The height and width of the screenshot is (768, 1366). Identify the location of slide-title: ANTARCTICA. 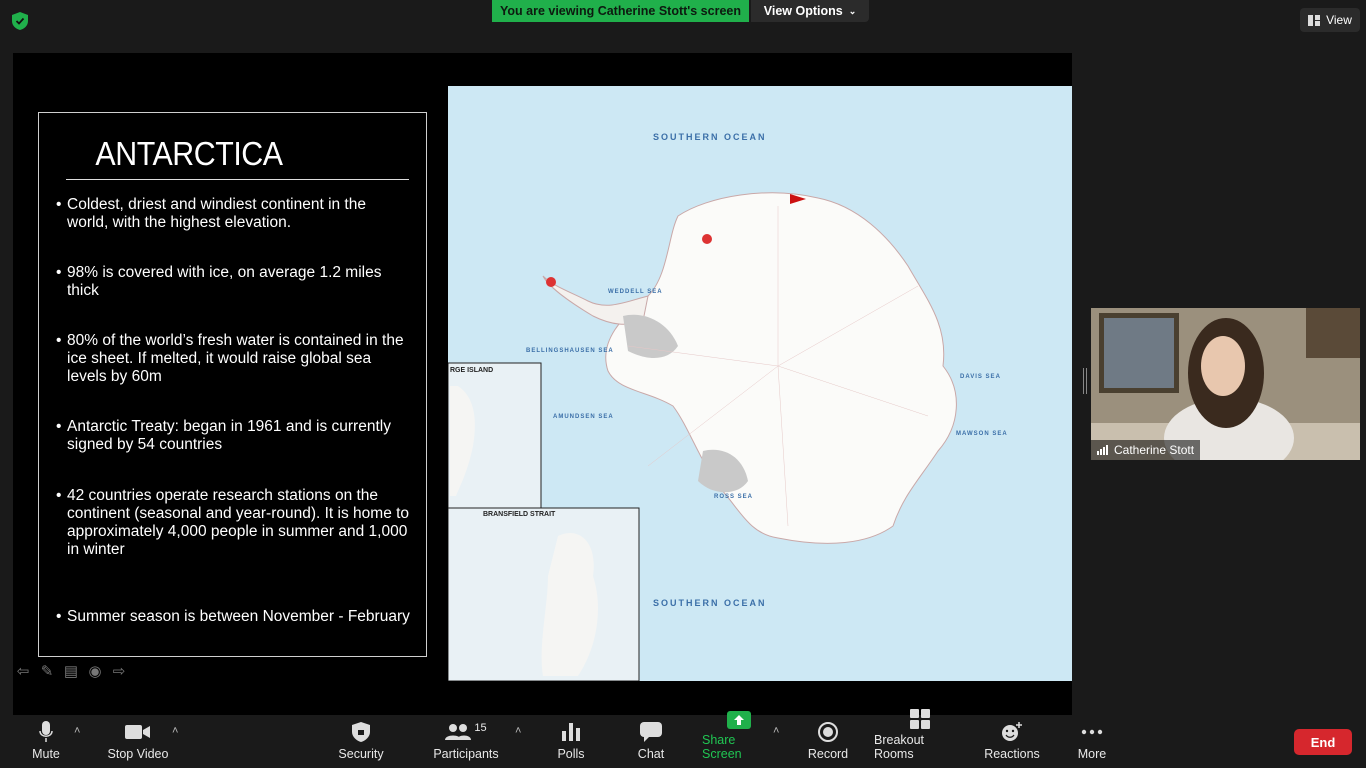
(189, 153).